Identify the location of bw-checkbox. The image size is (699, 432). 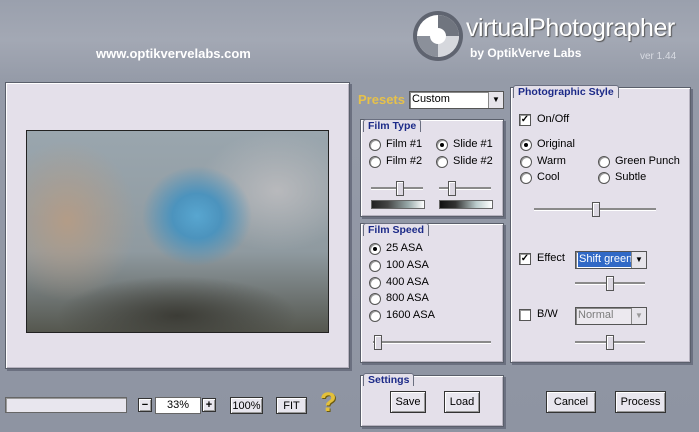
(525, 315).